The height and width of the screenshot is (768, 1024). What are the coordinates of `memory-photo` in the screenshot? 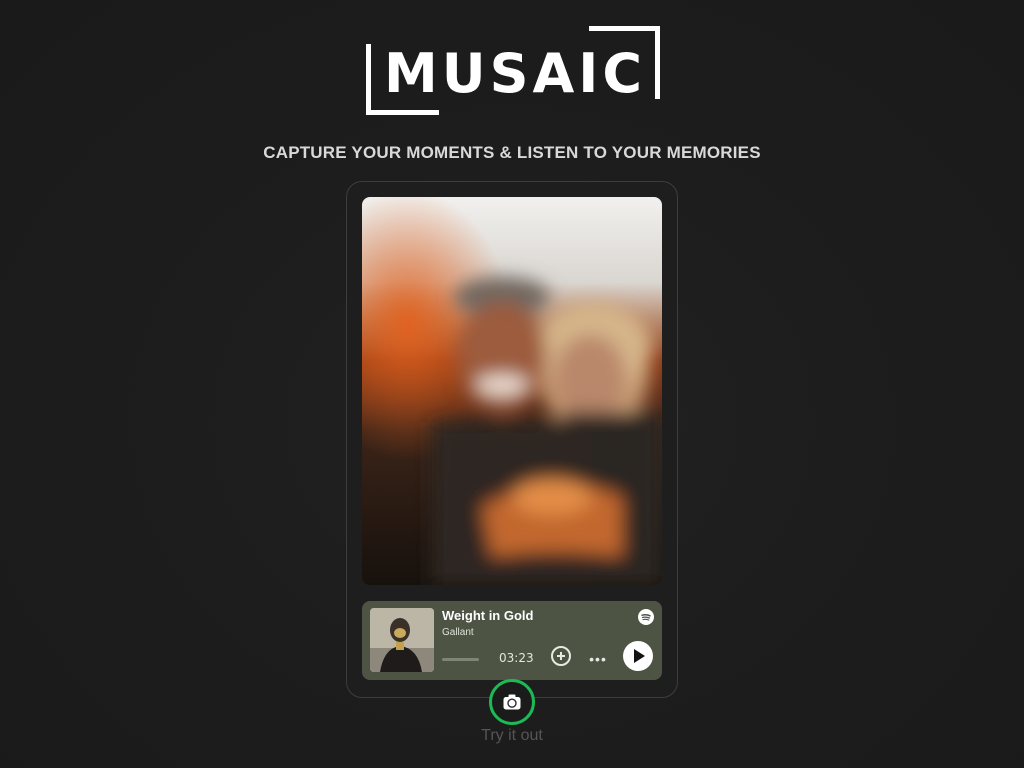 It's located at (512, 391).